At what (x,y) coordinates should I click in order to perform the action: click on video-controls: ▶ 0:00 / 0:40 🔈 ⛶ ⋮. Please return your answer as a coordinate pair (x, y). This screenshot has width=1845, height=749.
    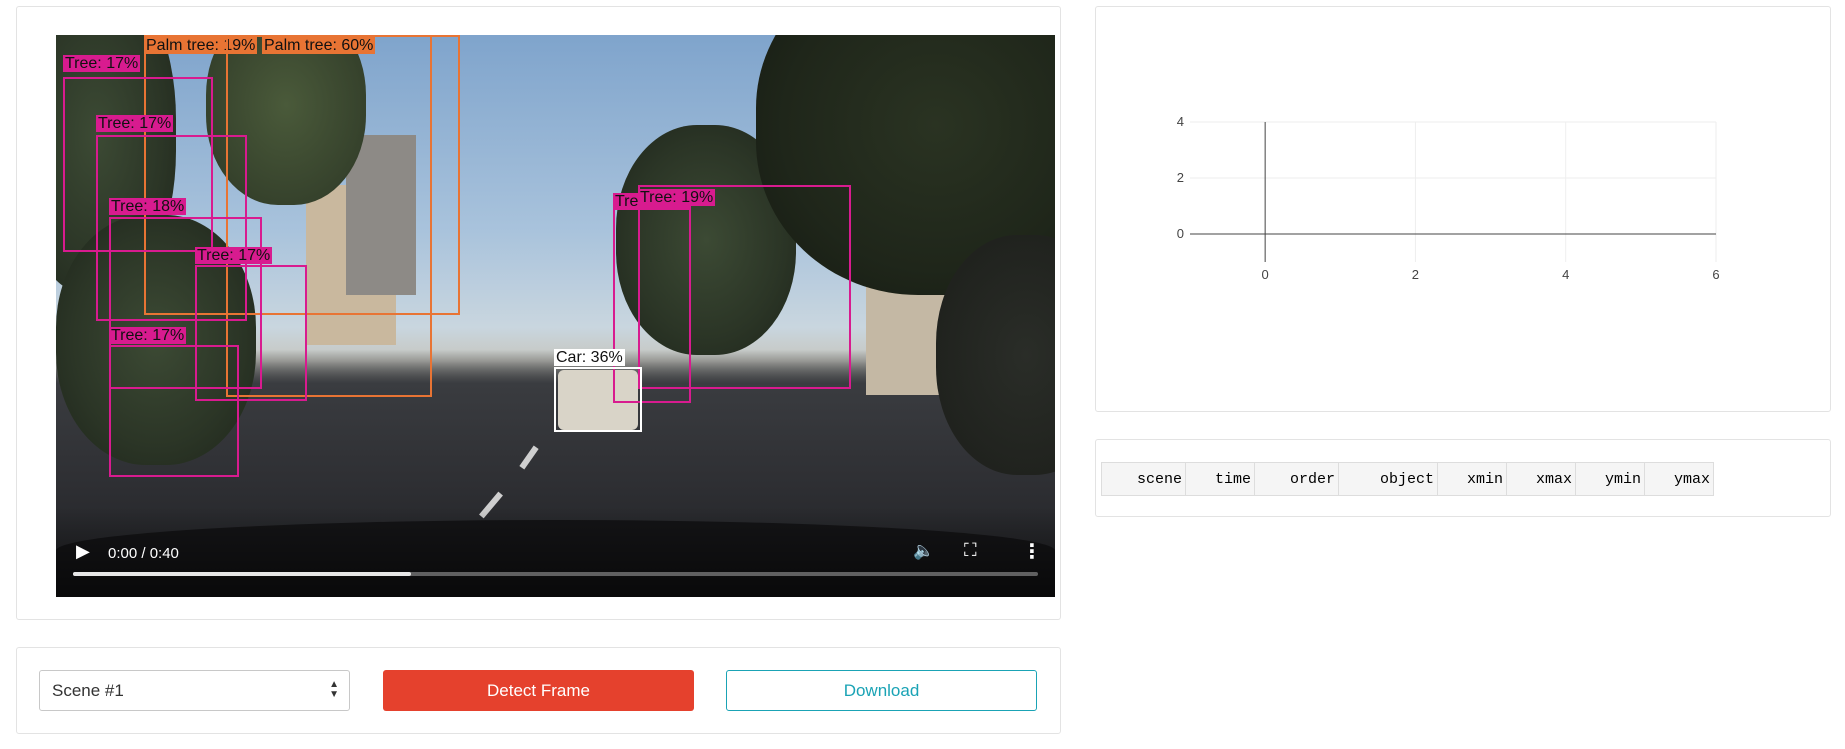
    Looking at the image, I should click on (555, 552).